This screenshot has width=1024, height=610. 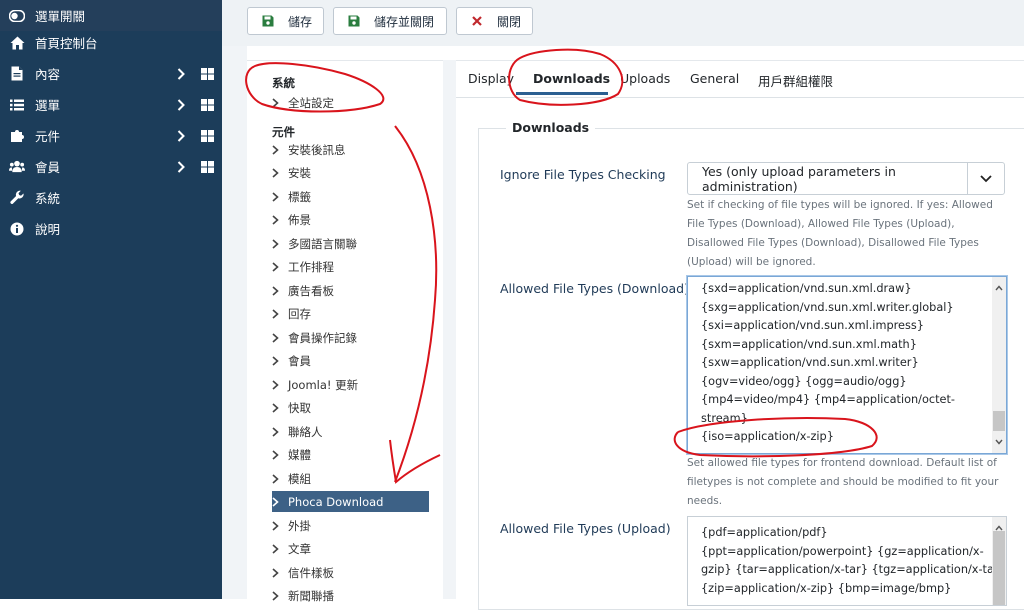 I want to click on tree-item: 新聞聯播, so click(x=350, y=596).